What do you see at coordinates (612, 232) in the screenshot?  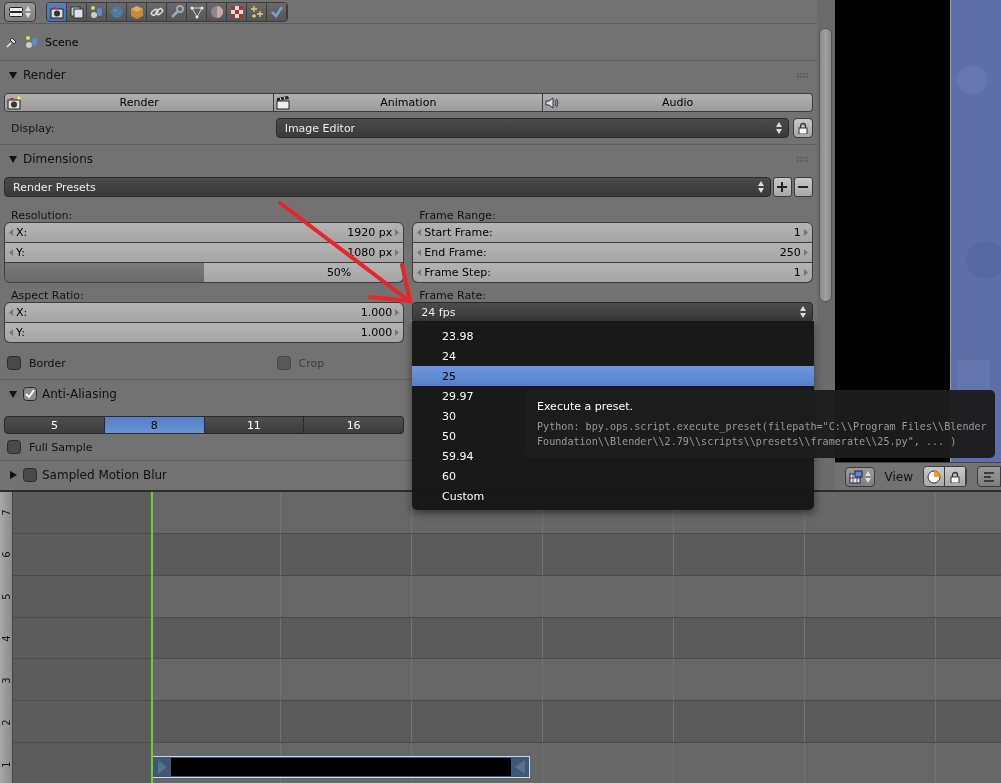 I see `number-field: Start Frame: 1` at bounding box center [612, 232].